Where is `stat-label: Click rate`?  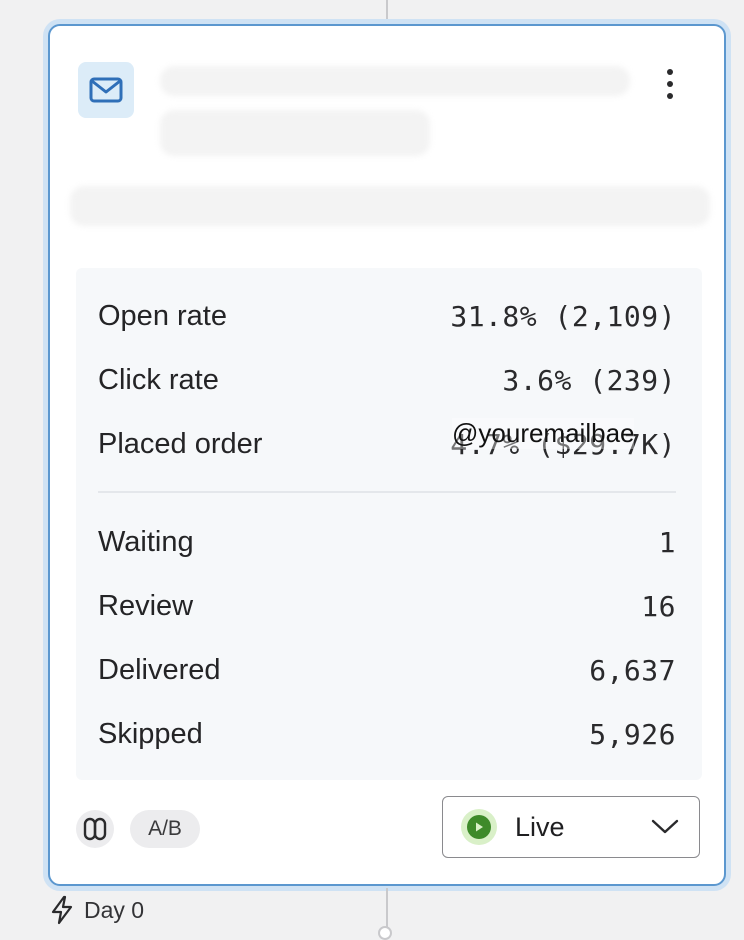 stat-label: Click rate is located at coordinates (158, 379).